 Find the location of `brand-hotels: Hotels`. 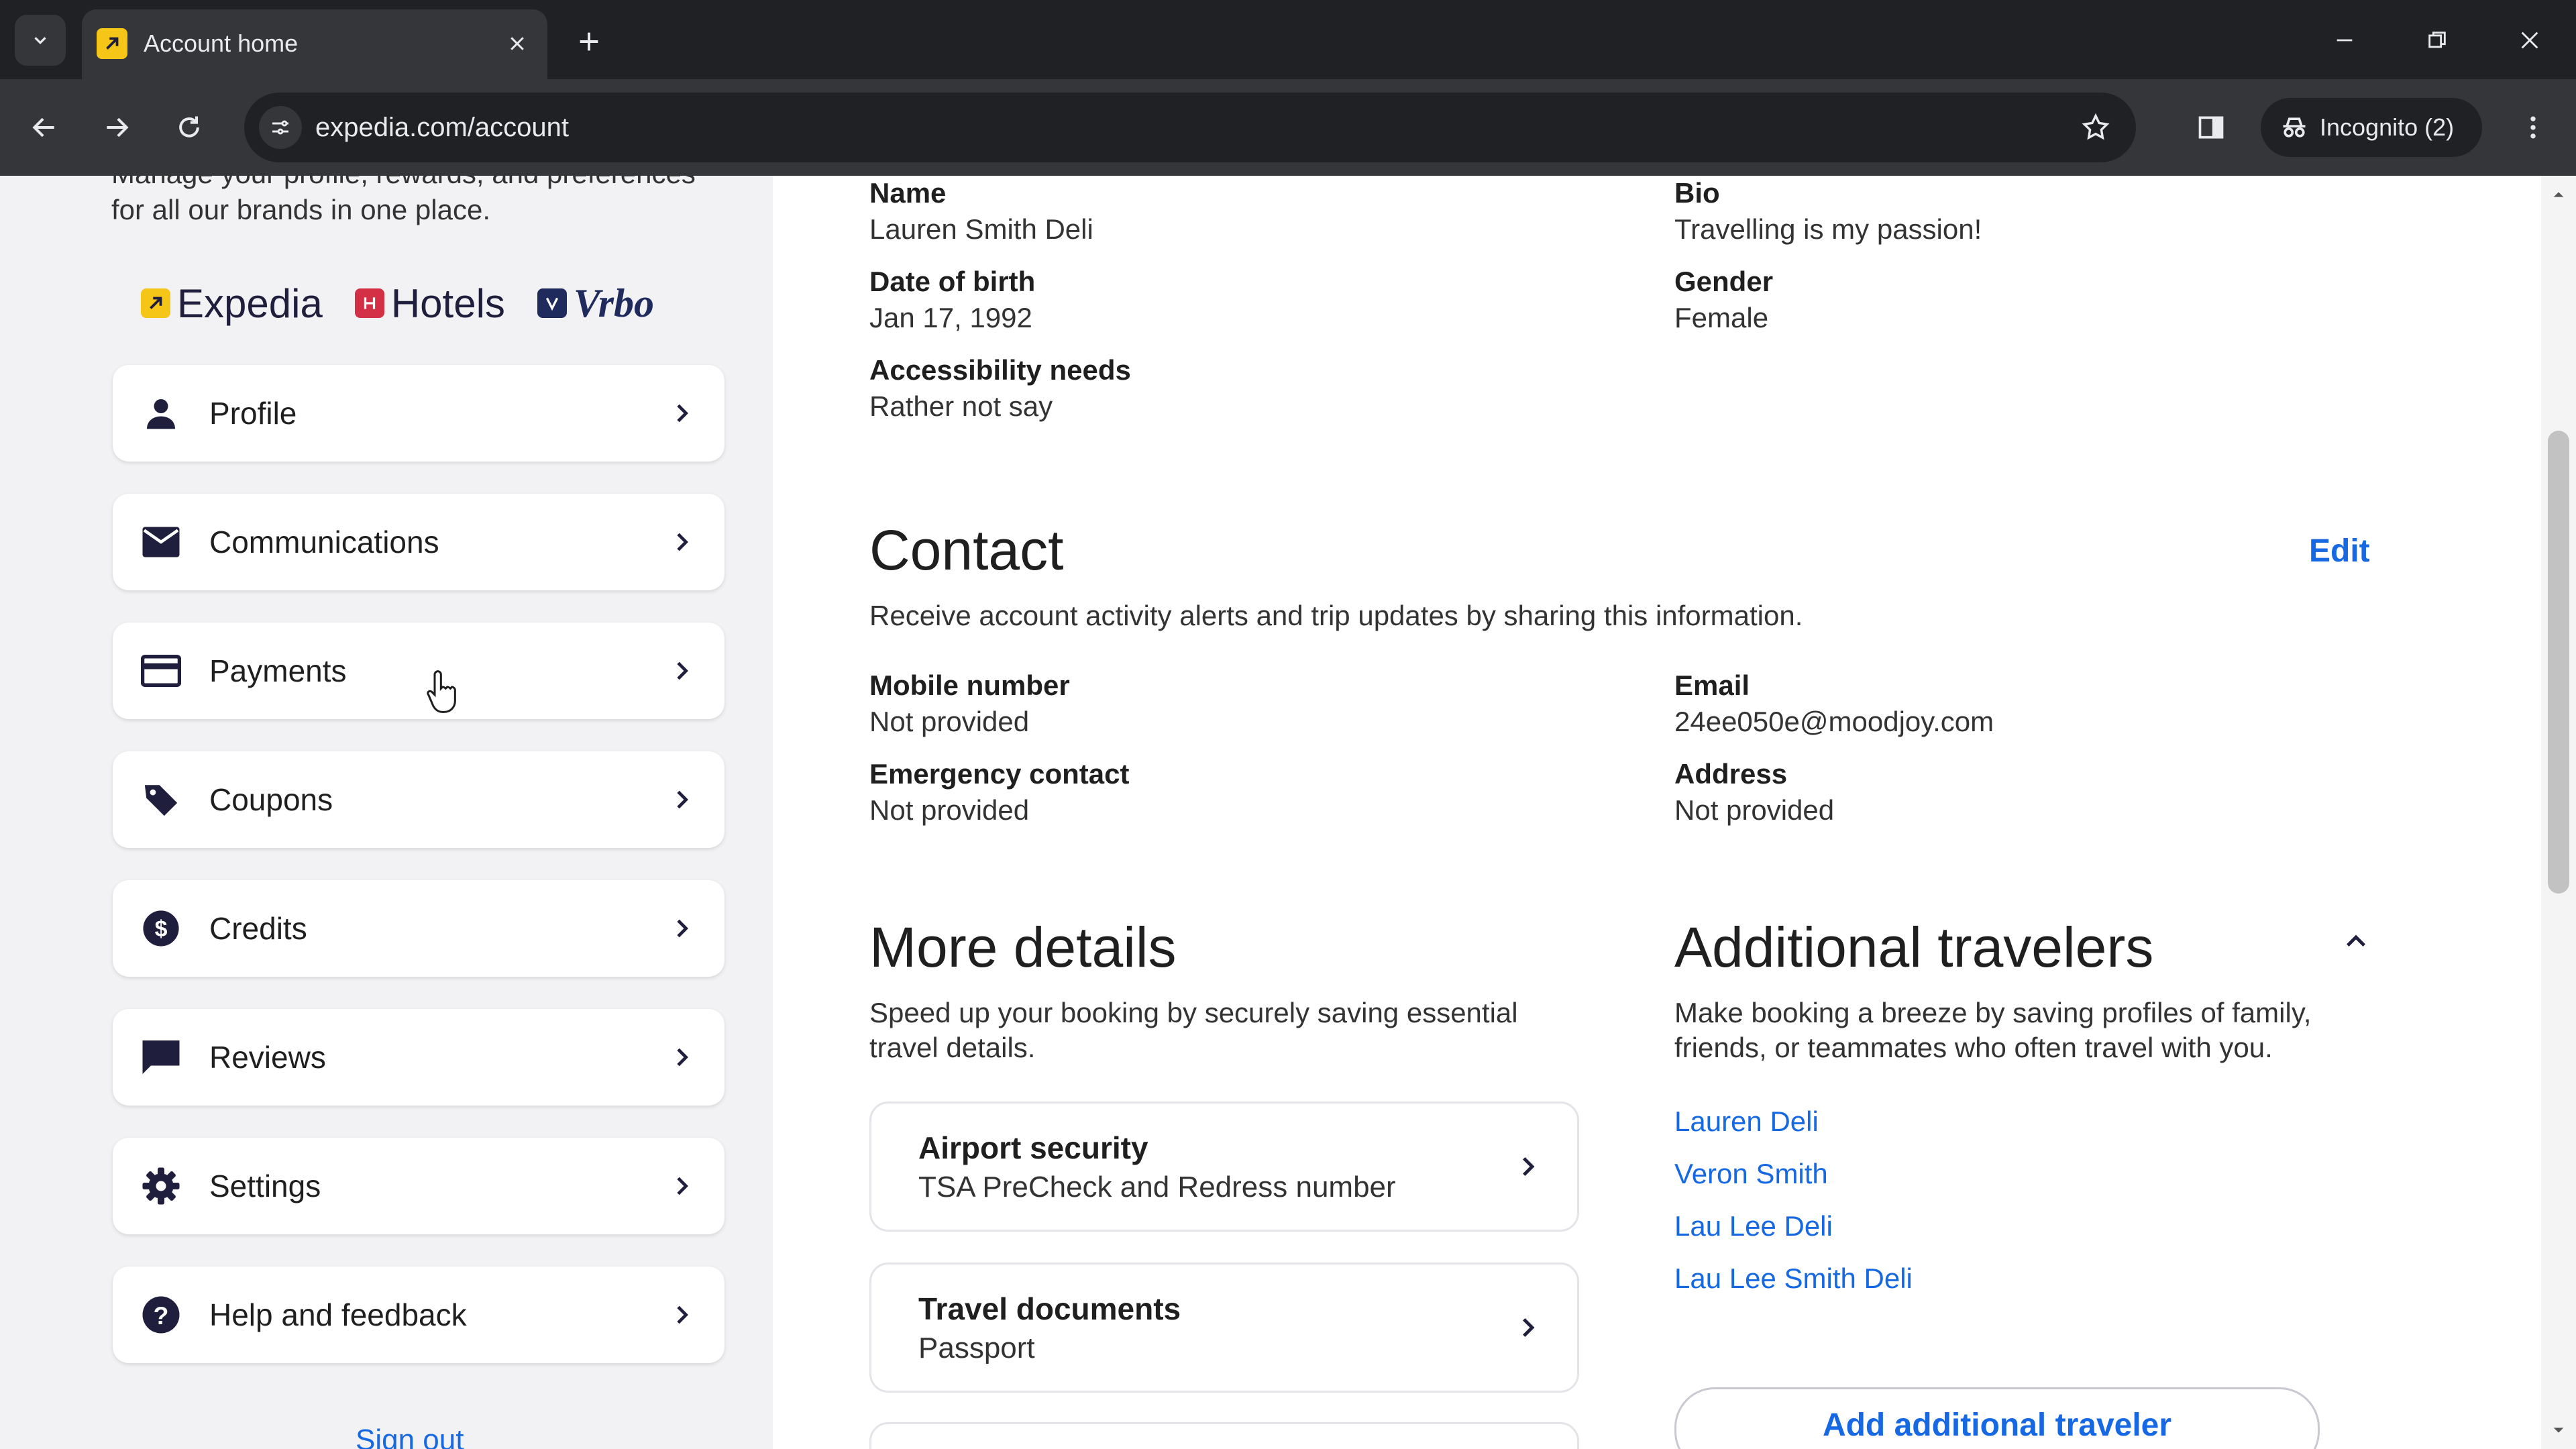

brand-hotels: Hotels is located at coordinates (429, 303).